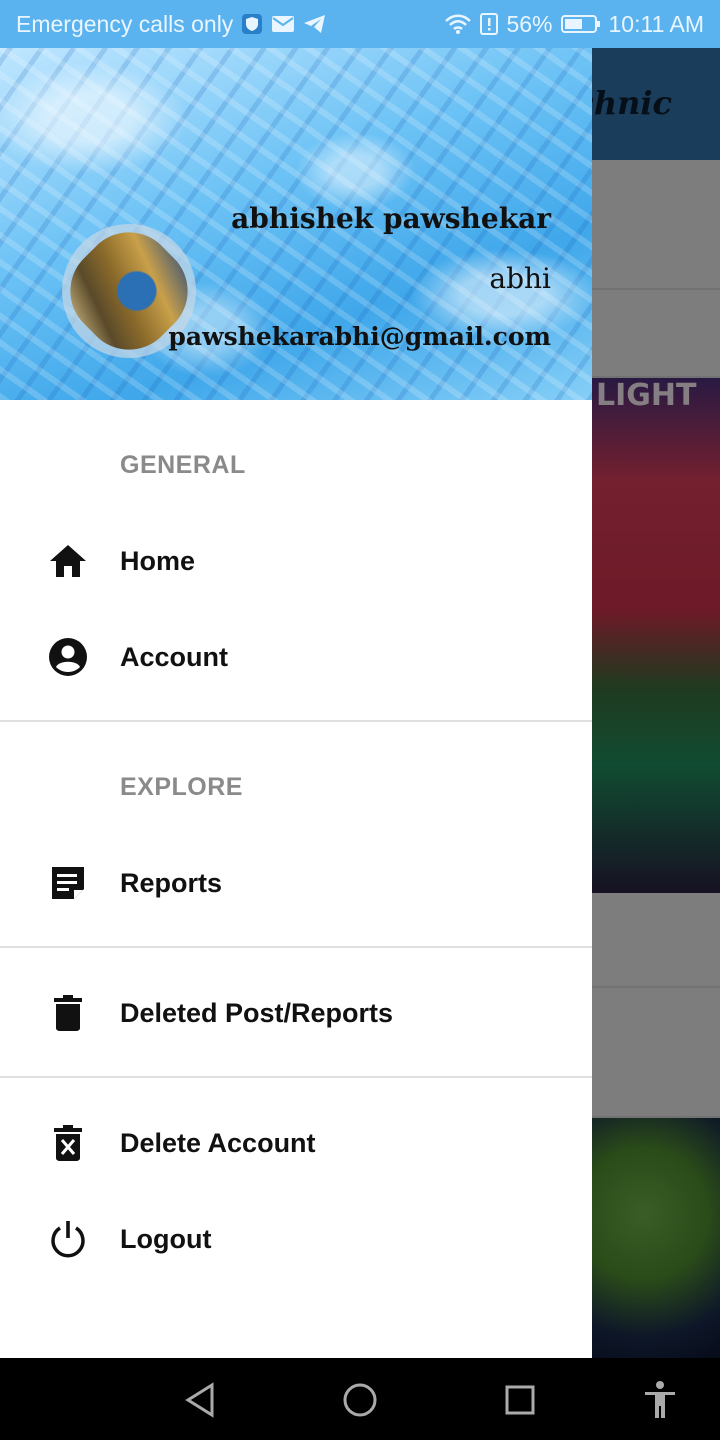 The height and width of the screenshot is (1440, 720). What do you see at coordinates (166, 1238) in the screenshot?
I see `menu-label: Logout` at bounding box center [166, 1238].